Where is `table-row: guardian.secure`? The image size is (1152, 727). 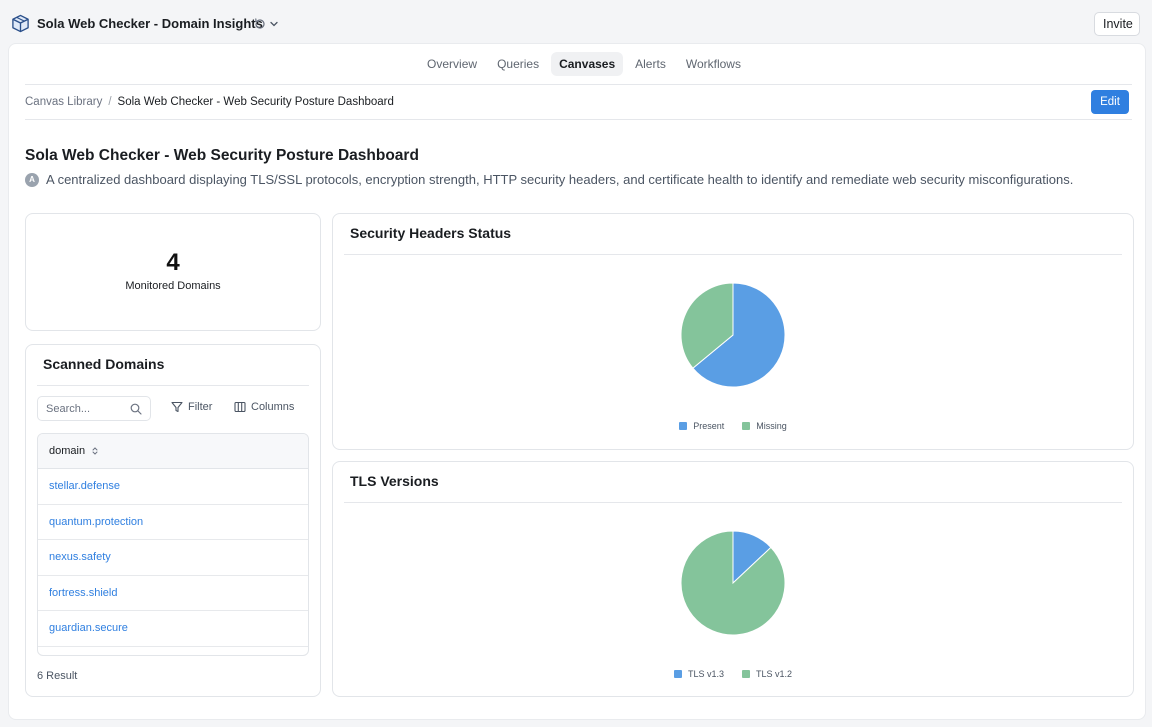 table-row: guardian.secure is located at coordinates (173, 629).